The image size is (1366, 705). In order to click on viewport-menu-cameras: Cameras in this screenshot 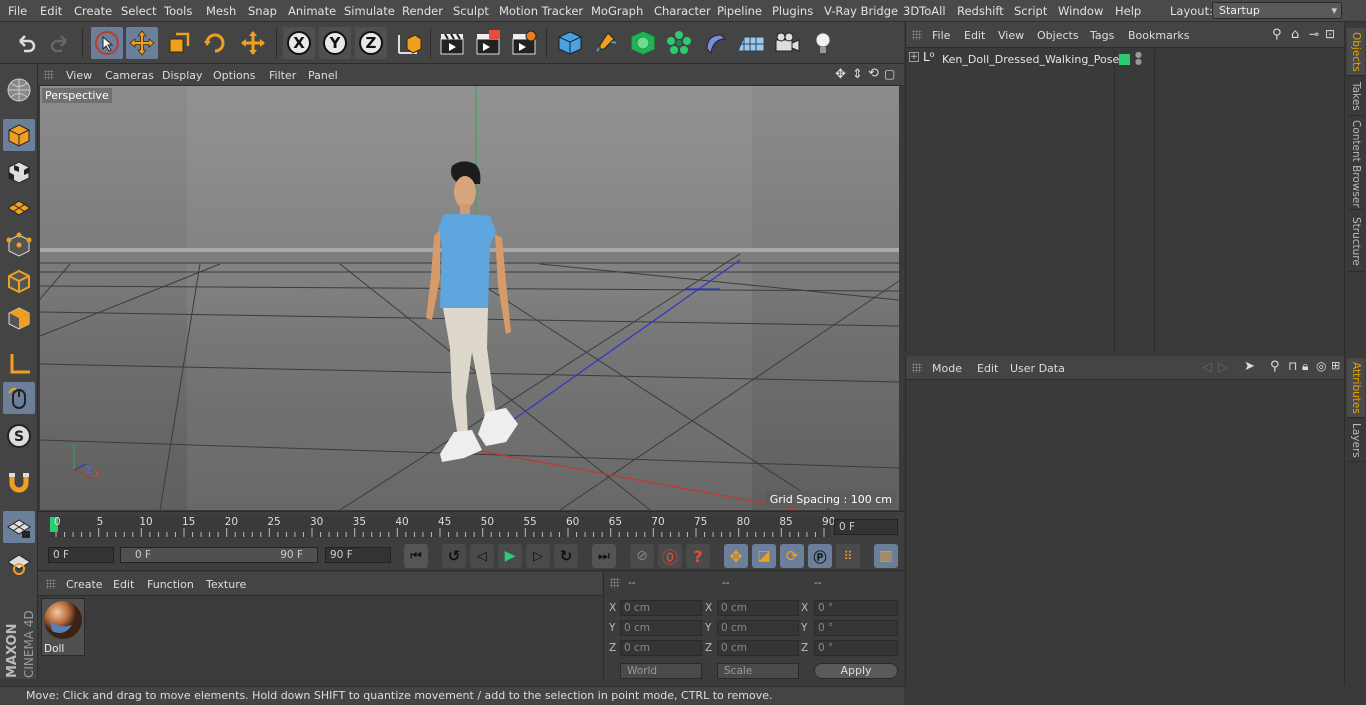, I will do `click(129, 75)`.